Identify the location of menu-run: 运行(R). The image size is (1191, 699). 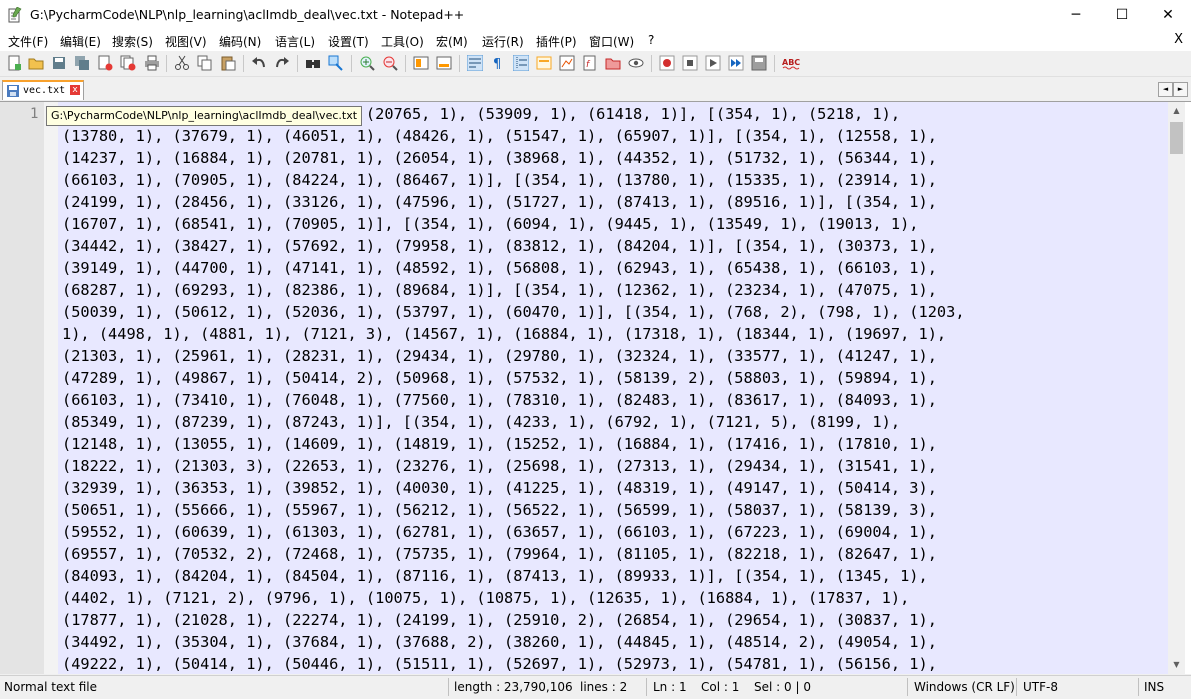
(503, 41).